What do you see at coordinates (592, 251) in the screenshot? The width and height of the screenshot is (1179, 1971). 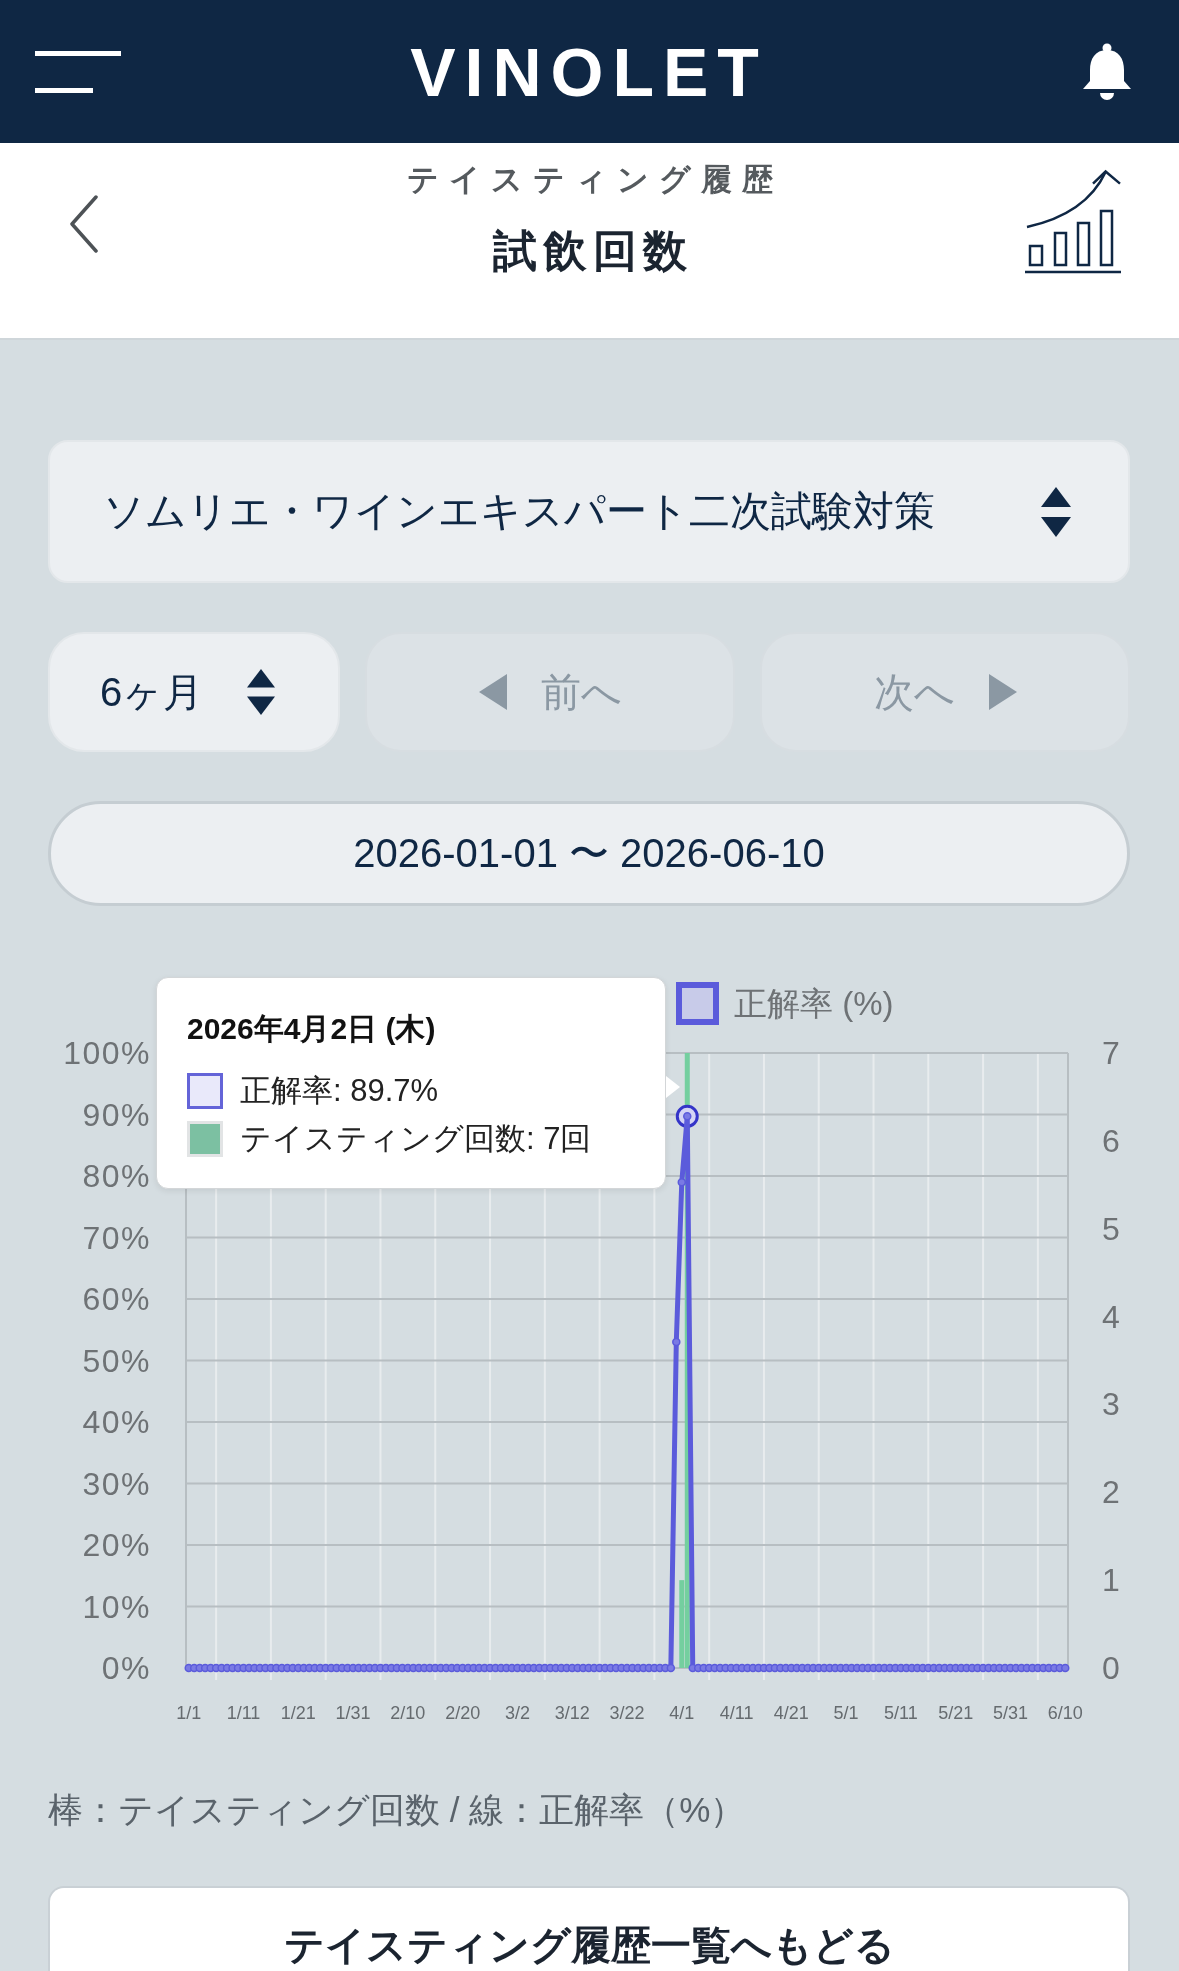 I see `page-title: 試飲回数` at bounding box center [592, 251].